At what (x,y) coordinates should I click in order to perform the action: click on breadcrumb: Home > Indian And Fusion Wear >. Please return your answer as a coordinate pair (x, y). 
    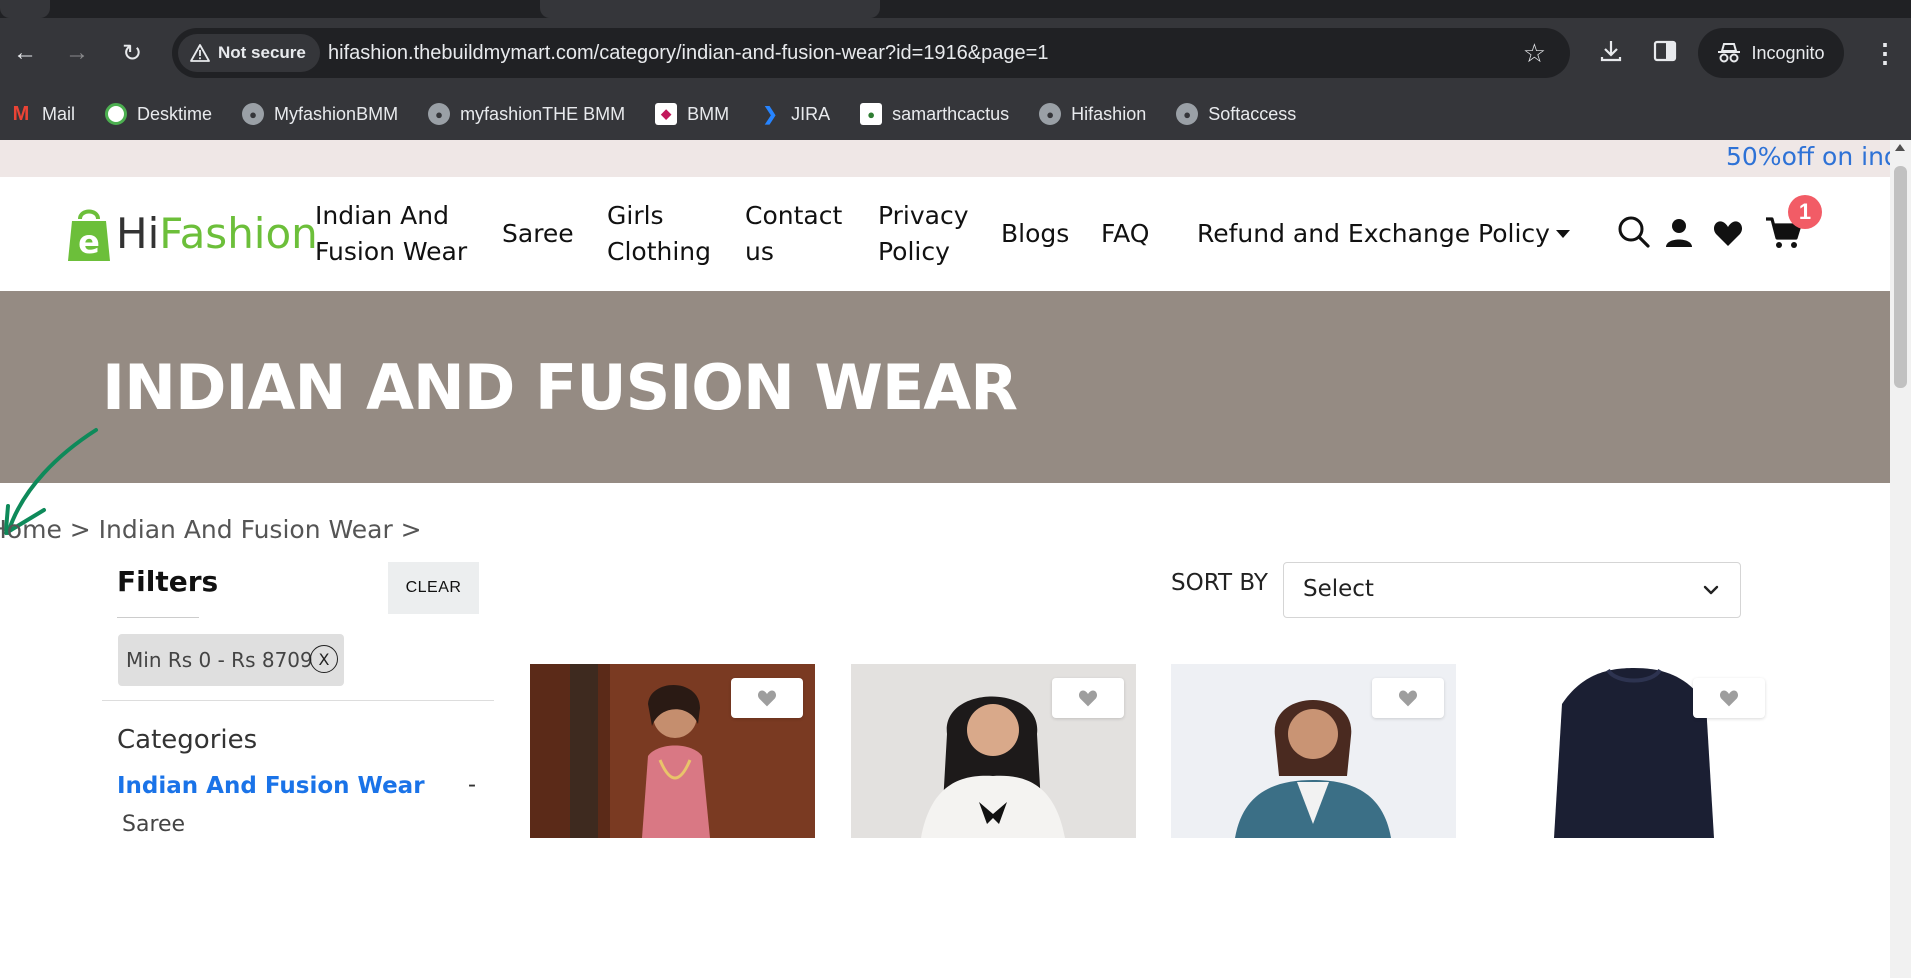
    Looking at the image, I should click on (211, 529).